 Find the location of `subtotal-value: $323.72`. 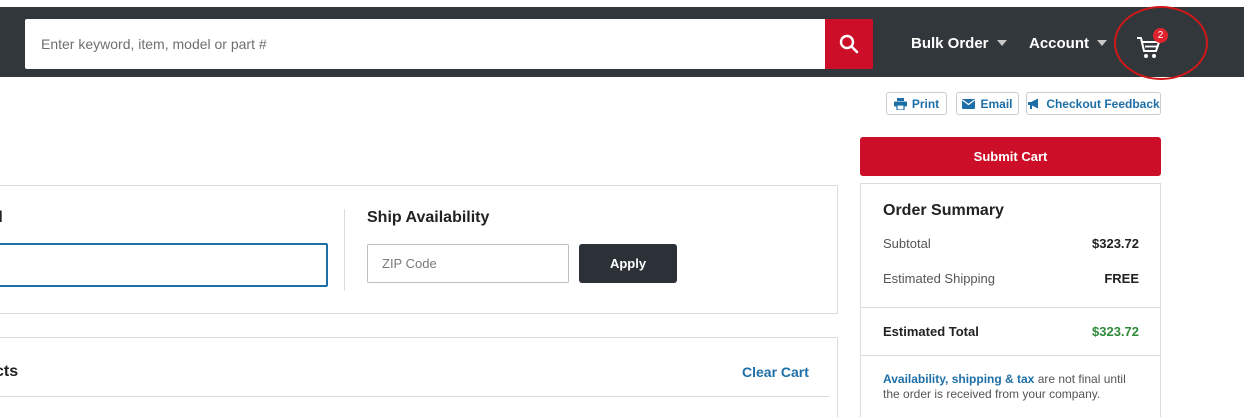

subtotal-value: $323.72 is located at coordinates (1115, 243).